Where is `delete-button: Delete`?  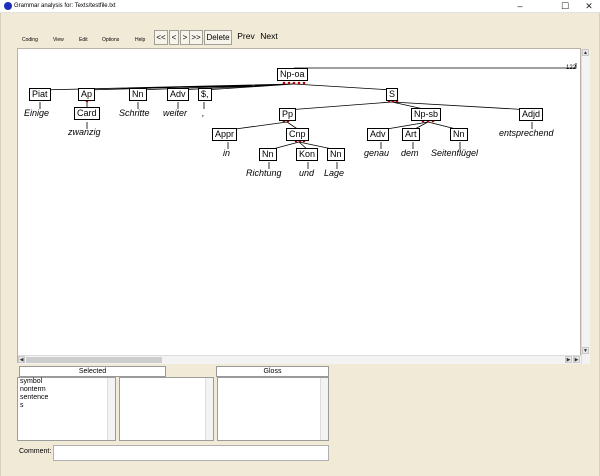
delete-button: Delete is located at coordinates (218, 37).